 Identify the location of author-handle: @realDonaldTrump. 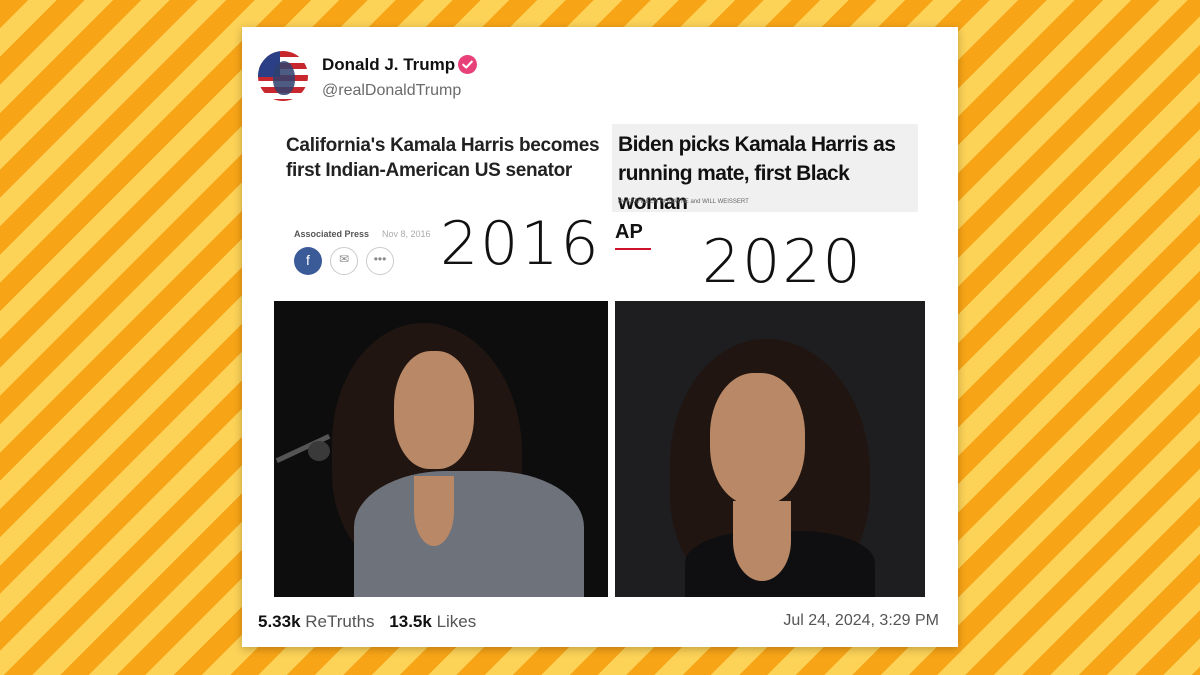
(391, 91).